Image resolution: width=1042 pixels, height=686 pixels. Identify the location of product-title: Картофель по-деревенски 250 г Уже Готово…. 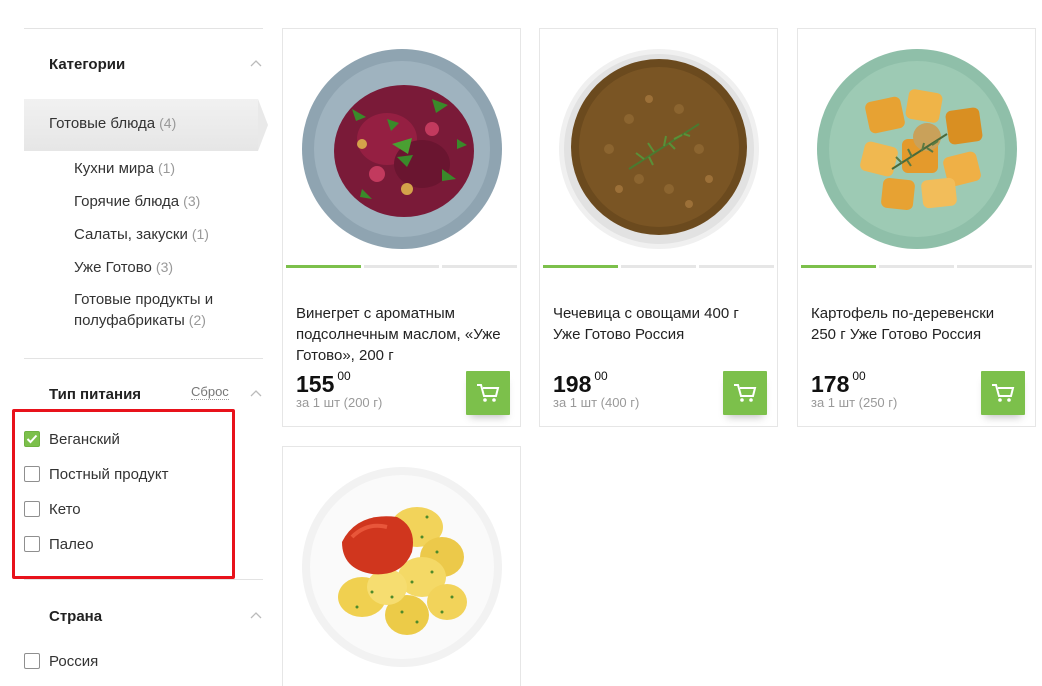
(917, 324).